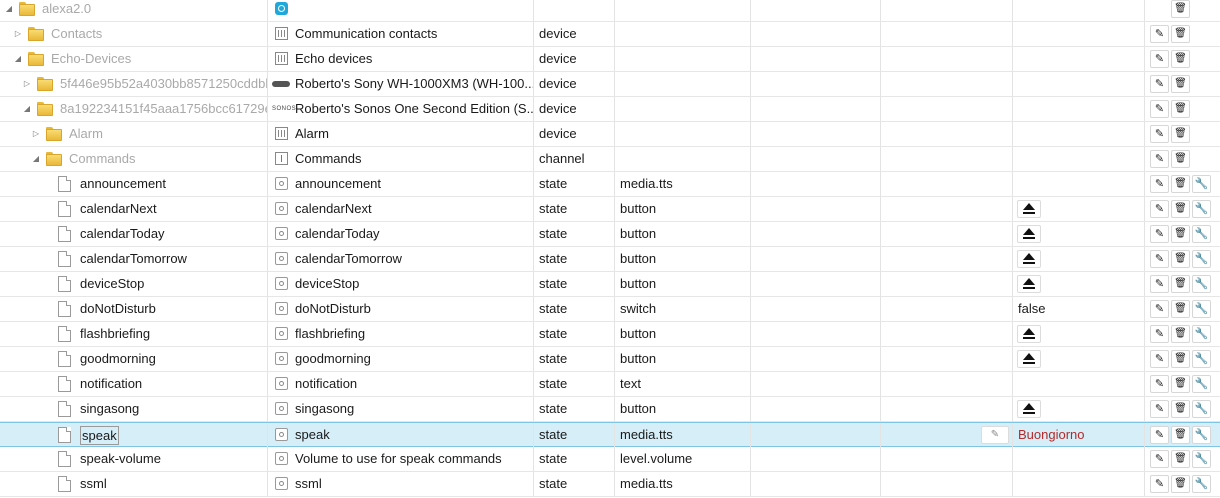  Describe the element at coordinates (610, 434) in the screenshot. I see `tree-row: speak speak state media.tts ✎ Buongiorno ✎ 🗑 🔧` at that location.